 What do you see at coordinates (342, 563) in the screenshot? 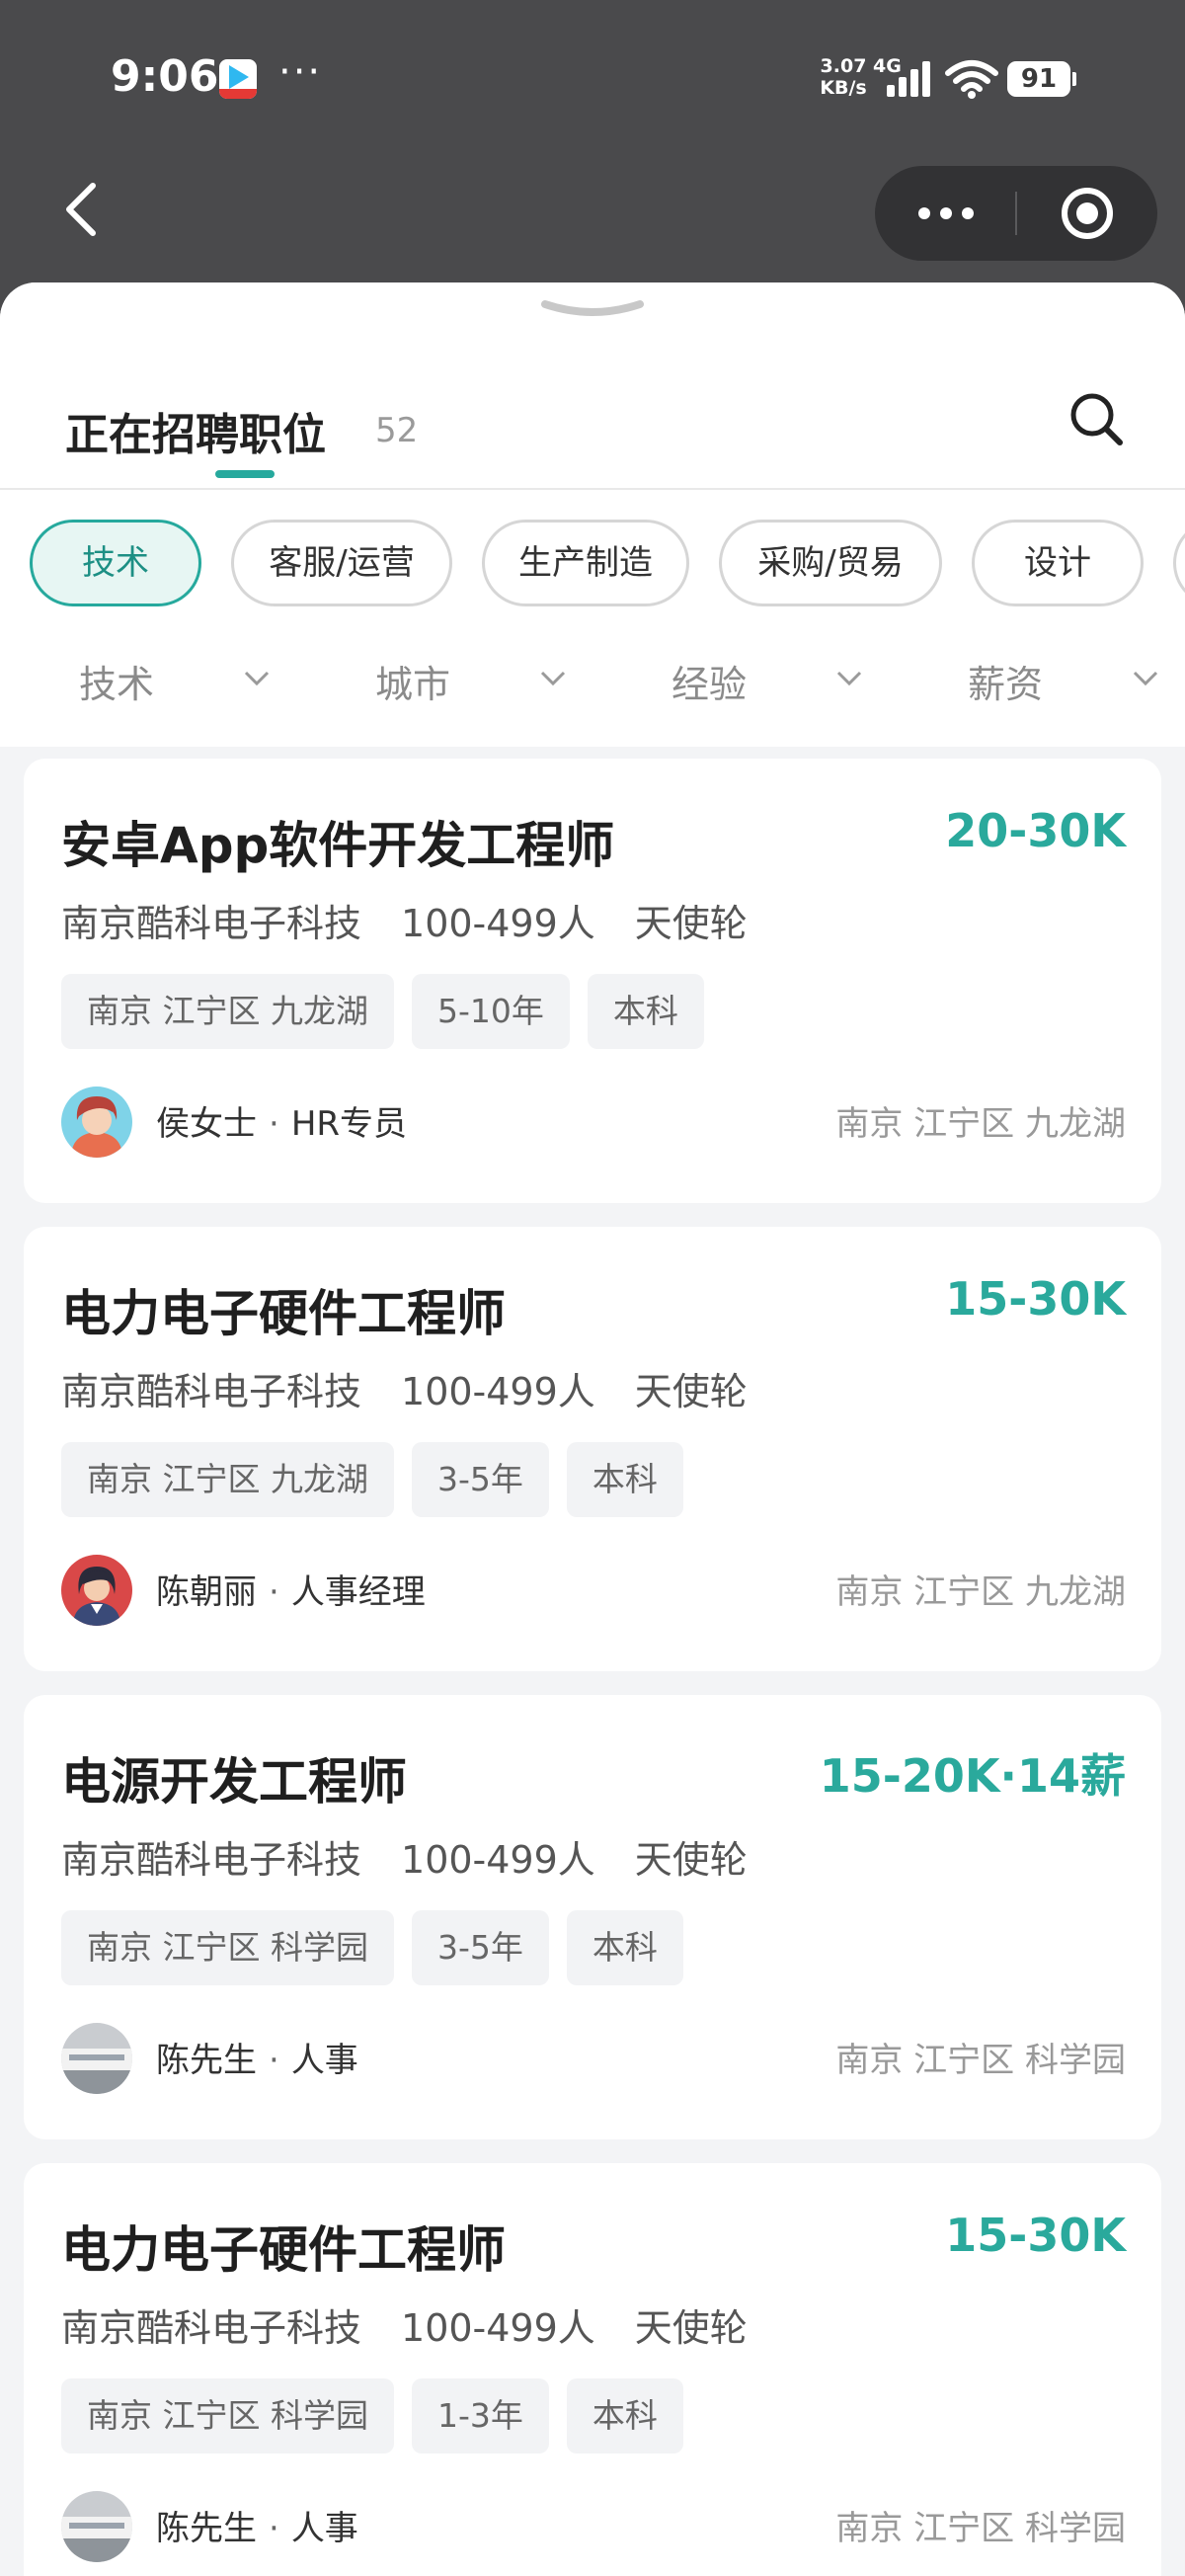
I see `chip-service-operations: 客服/运营` at bounding box center [342, 563].